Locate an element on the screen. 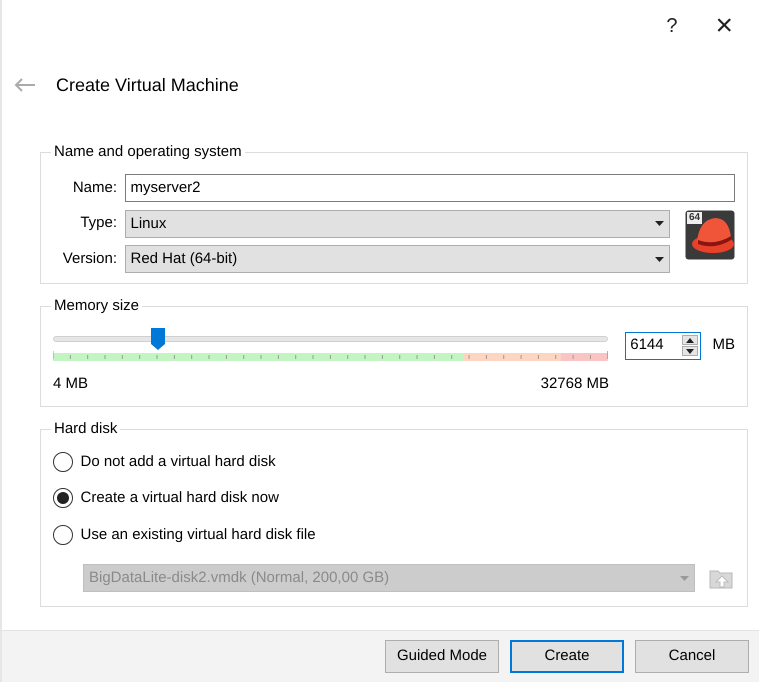 This screenshot has height=682, width=759. down-arrow-icon is located at coordinates (690, 351).